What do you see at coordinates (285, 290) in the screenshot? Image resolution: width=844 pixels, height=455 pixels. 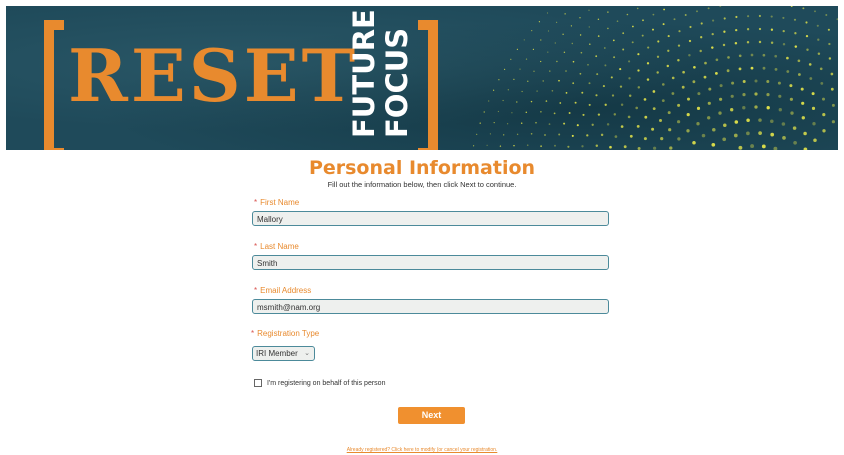 I see `email-label-text: Email Address` at bounding box center [285, 290].